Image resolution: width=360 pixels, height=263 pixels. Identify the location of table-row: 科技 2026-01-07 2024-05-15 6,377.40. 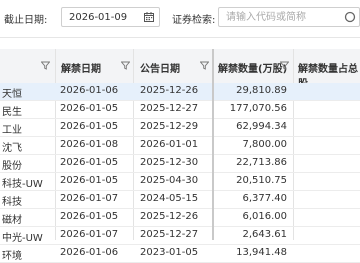
(180, 200).